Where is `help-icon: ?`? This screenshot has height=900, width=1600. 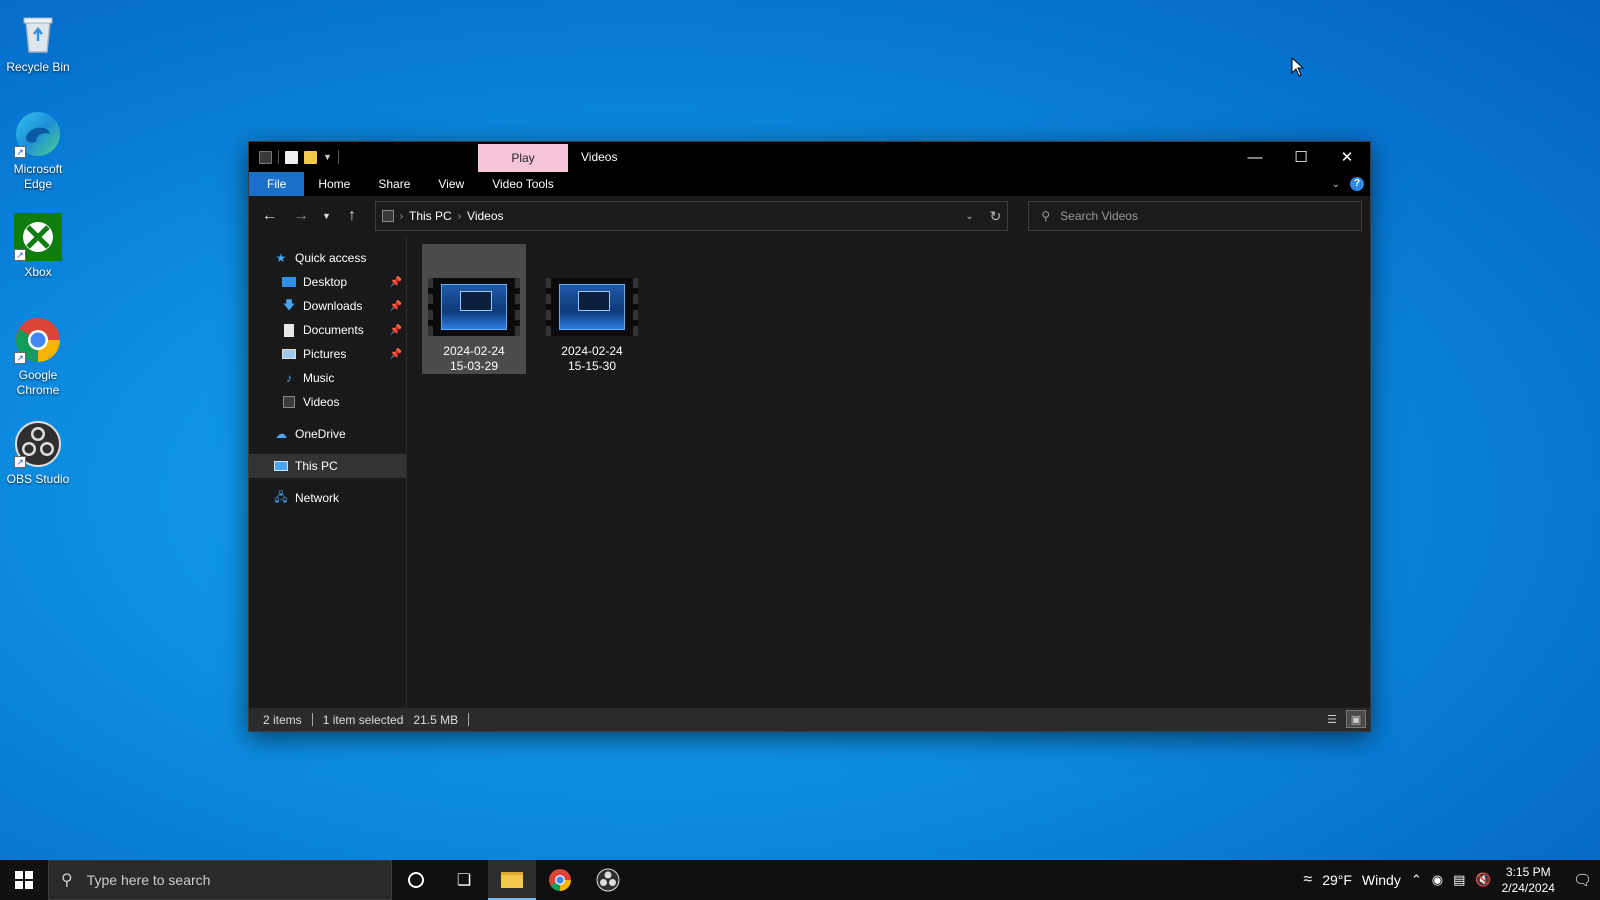
help-icon: ? is located at coordinates (1357, 184).